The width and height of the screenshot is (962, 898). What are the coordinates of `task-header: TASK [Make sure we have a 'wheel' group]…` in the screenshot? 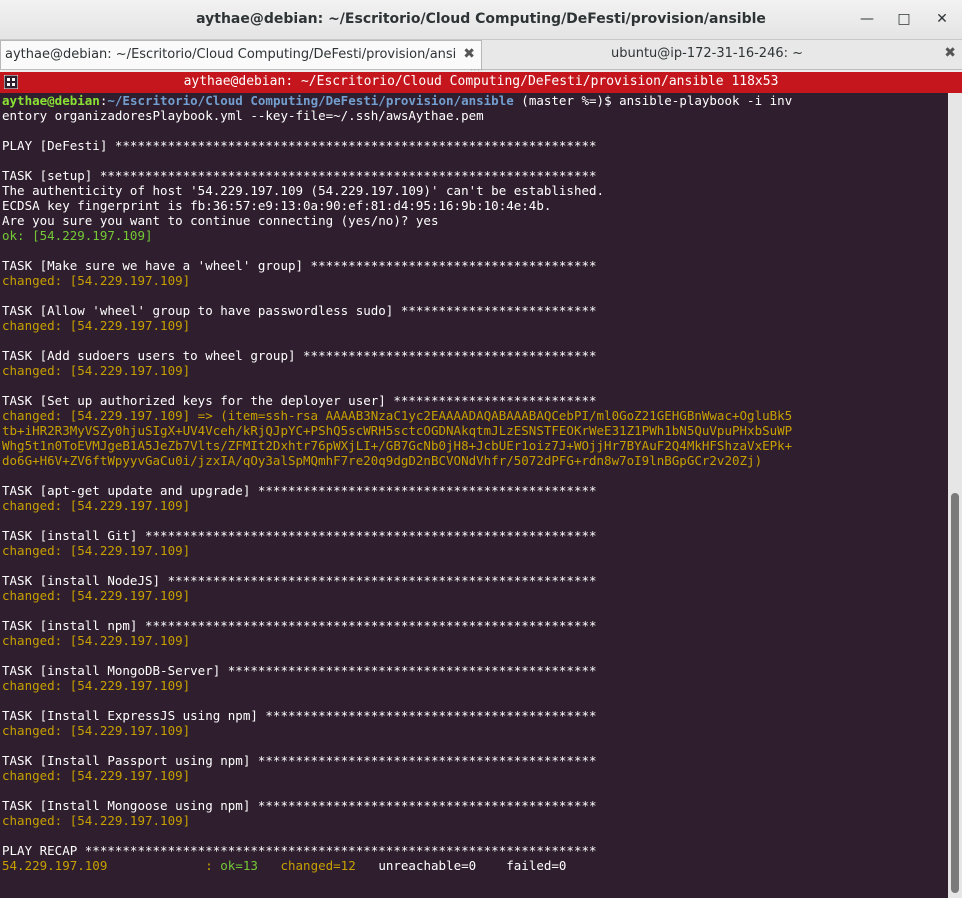 It's located at (299, 265).